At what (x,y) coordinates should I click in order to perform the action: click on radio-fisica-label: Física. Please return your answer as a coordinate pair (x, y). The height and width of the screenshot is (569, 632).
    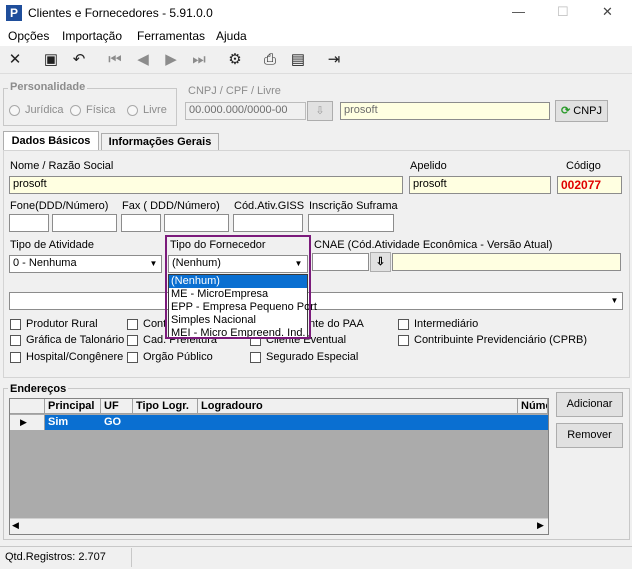
    Looking at the image, I should click on (101, 110).